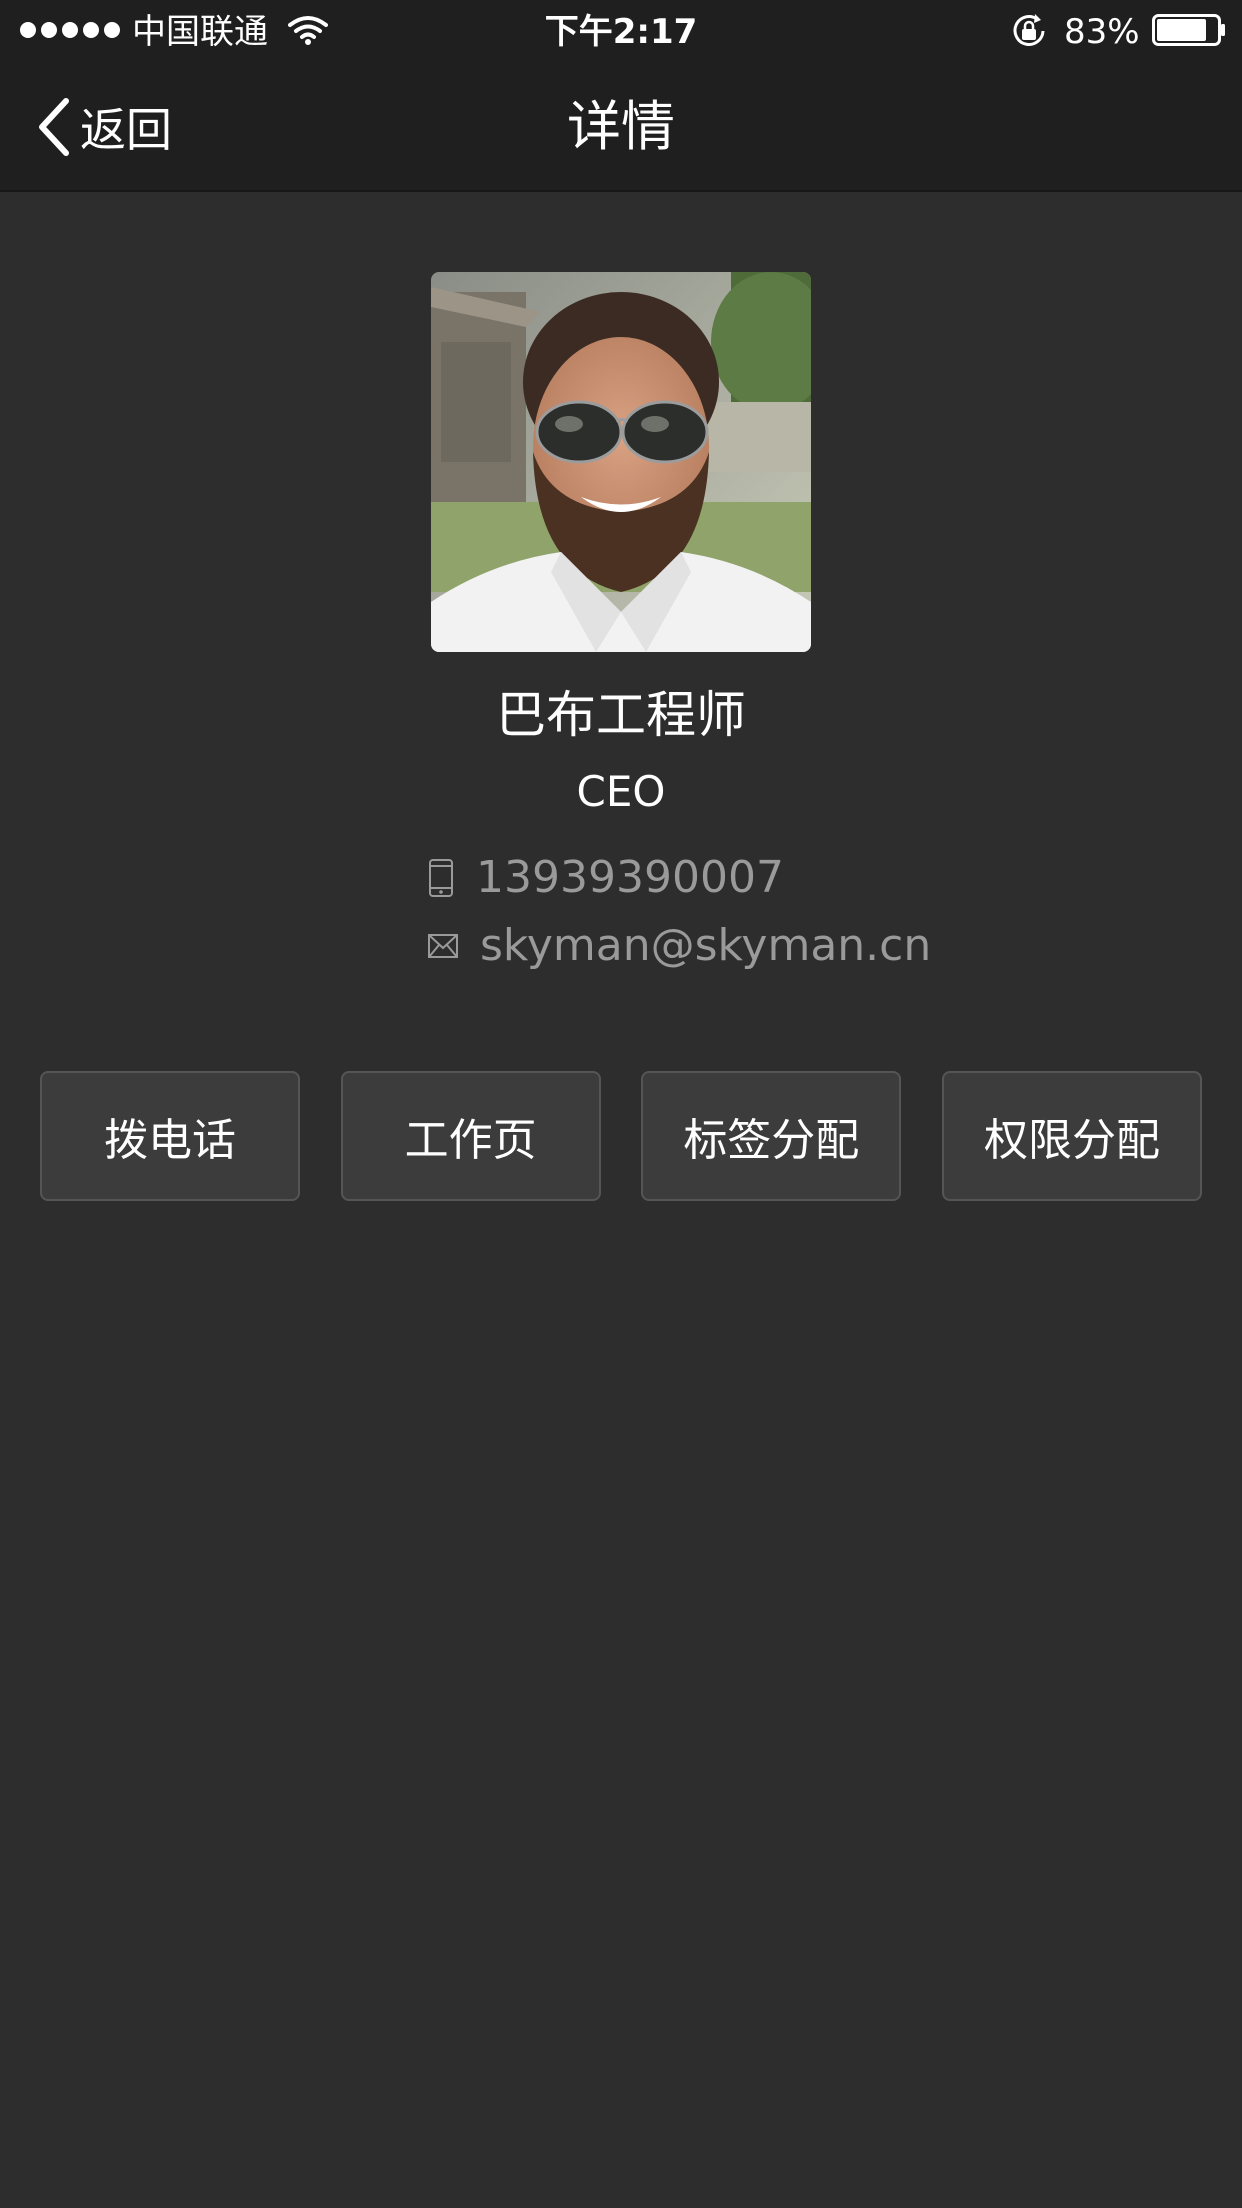 Image resolution: width=1242 pixels, height=2208 pixels. Describe the element at coordinates (630, 877) in the screenshot. I see `phone-number: 13939390007` at that location.